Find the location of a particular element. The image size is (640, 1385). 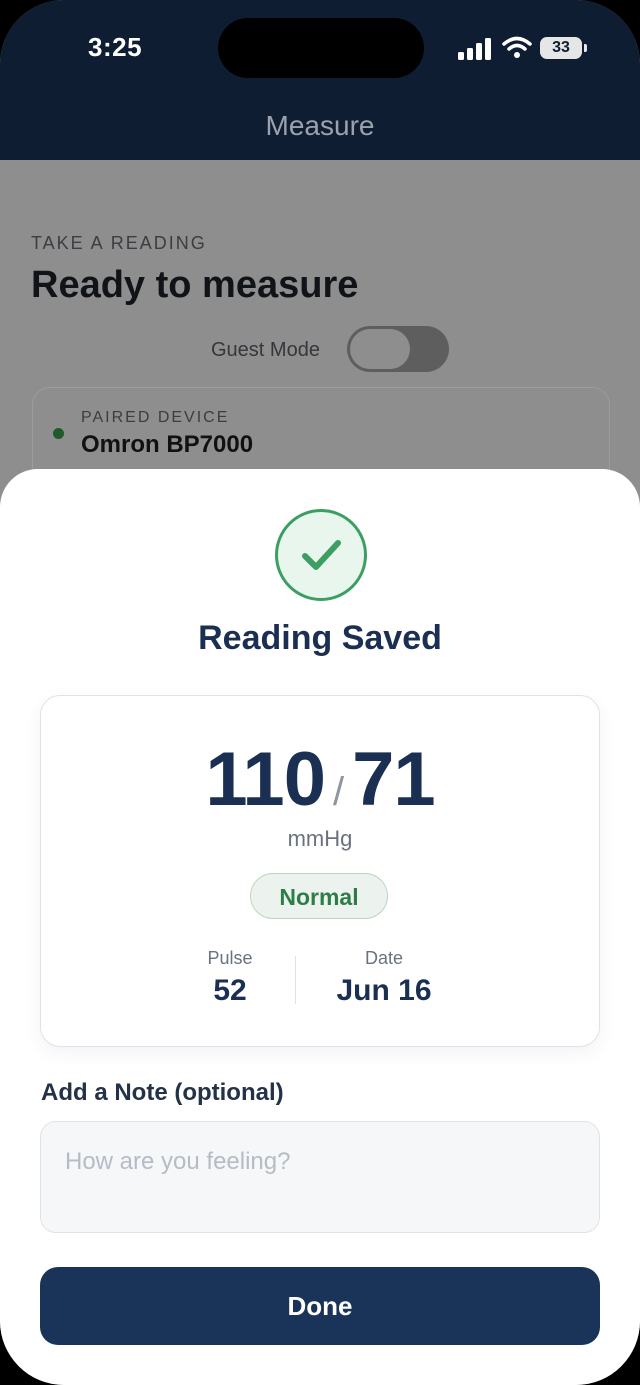

cellular-signal-icon is located at coordinates (474, 49).